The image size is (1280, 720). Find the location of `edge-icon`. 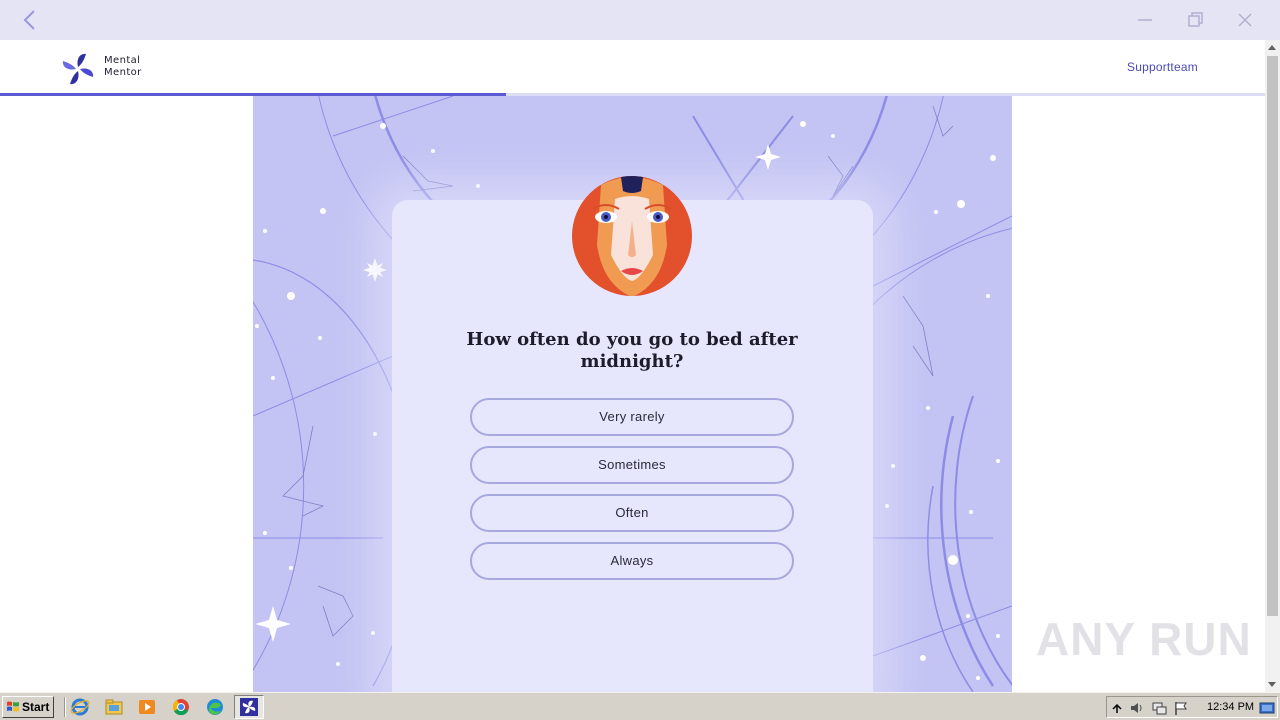

edge-icon is located at coordinates (215, 707).